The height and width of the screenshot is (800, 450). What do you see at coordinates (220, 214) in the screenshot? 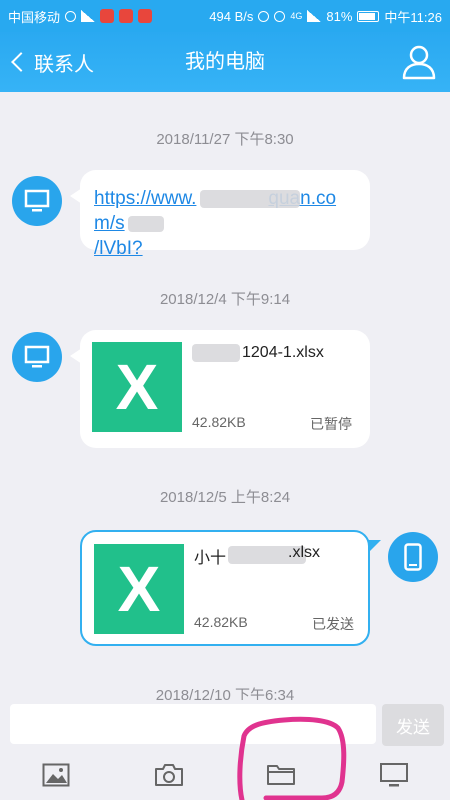
I see `message-bubble-link: https://www. quan.com/s /lVbI?` at bounding box center [220, 214].